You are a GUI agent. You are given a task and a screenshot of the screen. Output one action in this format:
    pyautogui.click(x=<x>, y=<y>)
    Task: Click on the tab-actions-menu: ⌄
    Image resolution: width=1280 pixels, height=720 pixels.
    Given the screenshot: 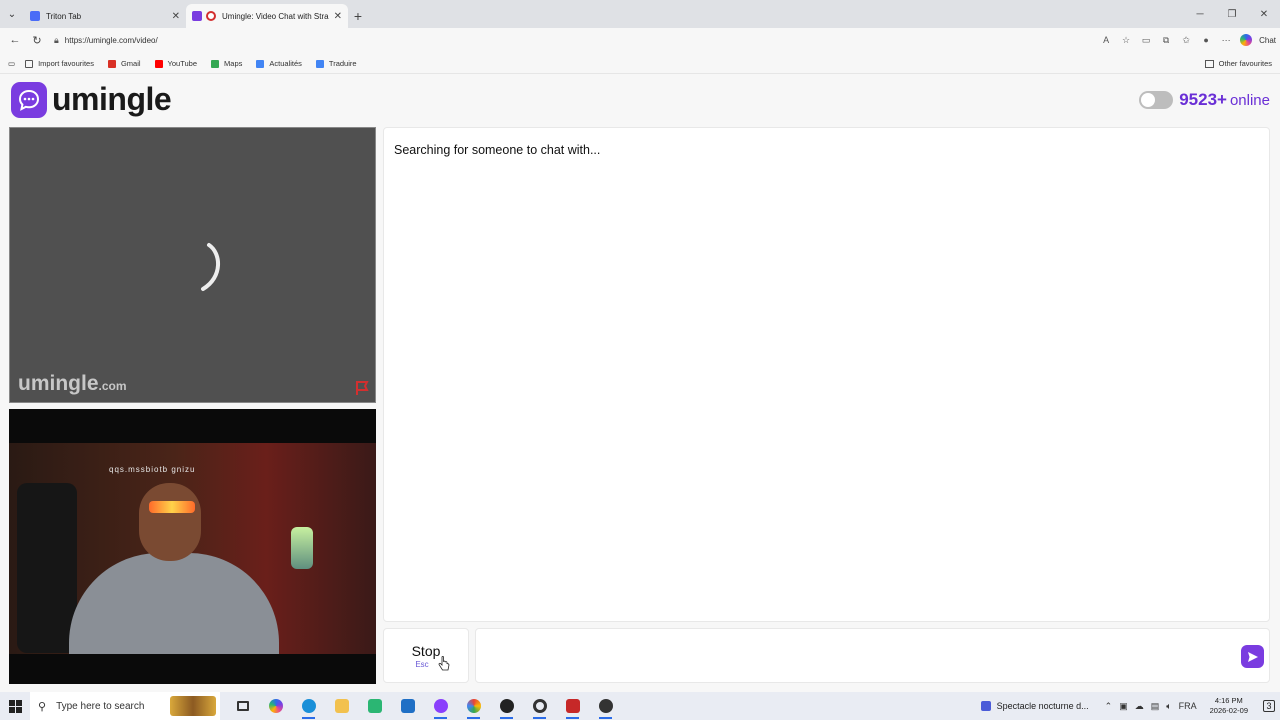 What is the action you would take?
    pyautogui.click(x=12, y=14)
    